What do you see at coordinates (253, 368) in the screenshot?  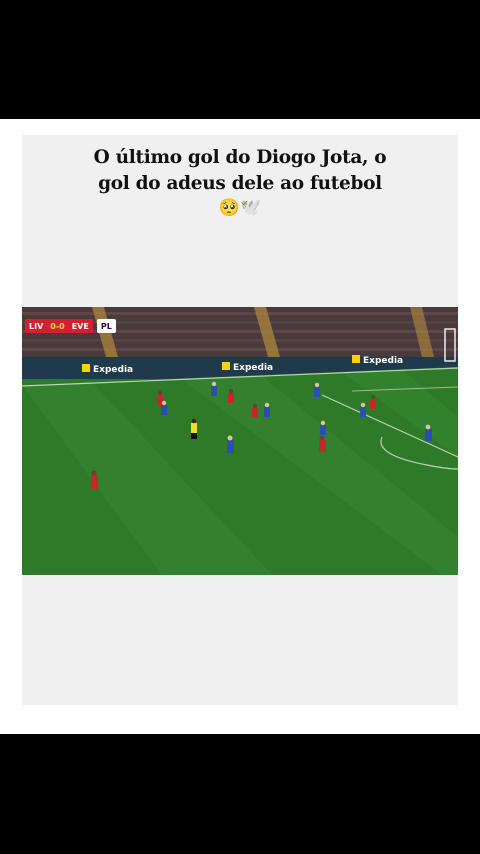 I see `ad-board-text-2: Expedia` at bounding box center [253, 368].